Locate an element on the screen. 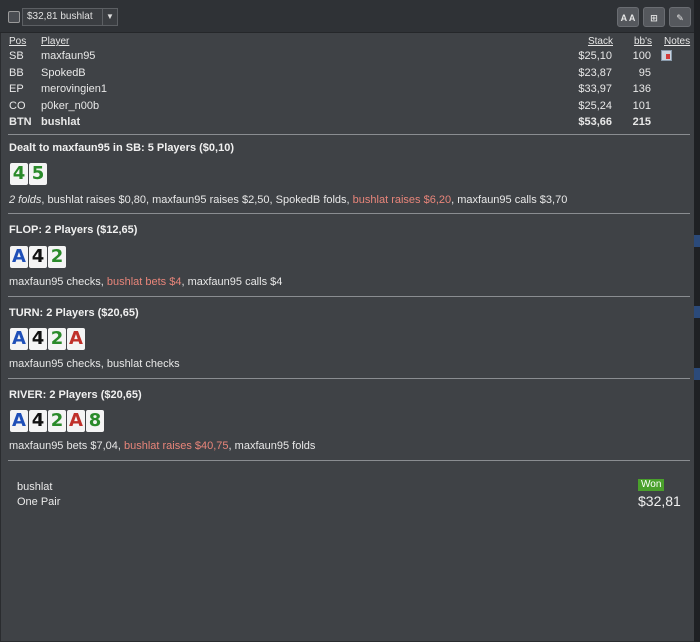  flop-title: FLOP: 2 Players ($12,65) is located at coordinates (73, 230).